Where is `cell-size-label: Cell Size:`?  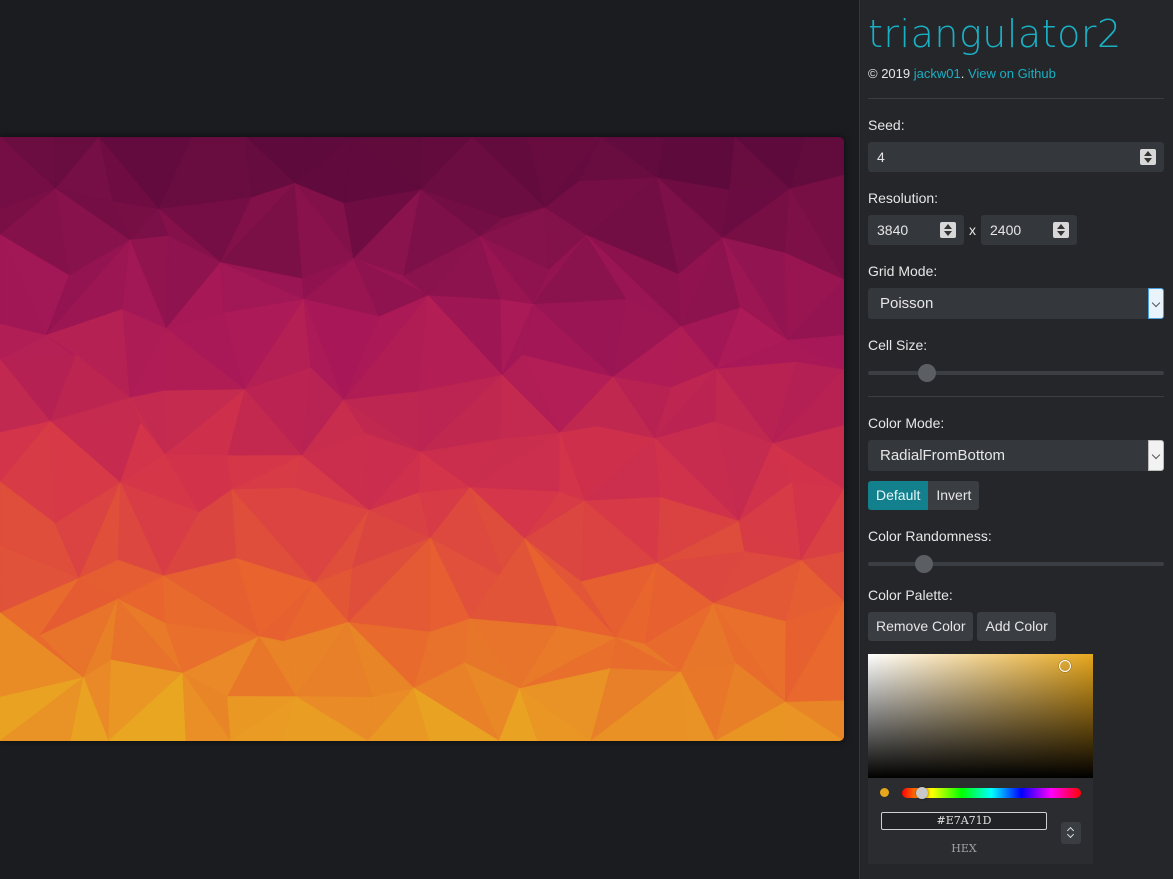
cell-size-label: Cell Size: is located at coordinates (898, 345).